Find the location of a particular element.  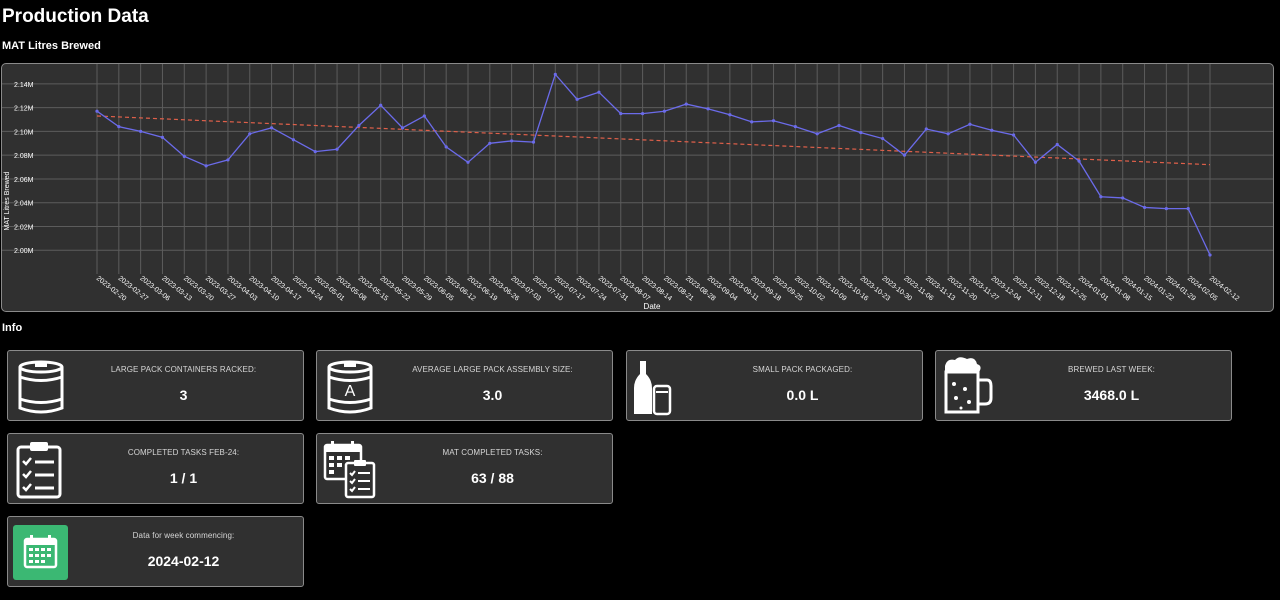

y-tick-label: 2.02M is located at coordinates (24, 227).